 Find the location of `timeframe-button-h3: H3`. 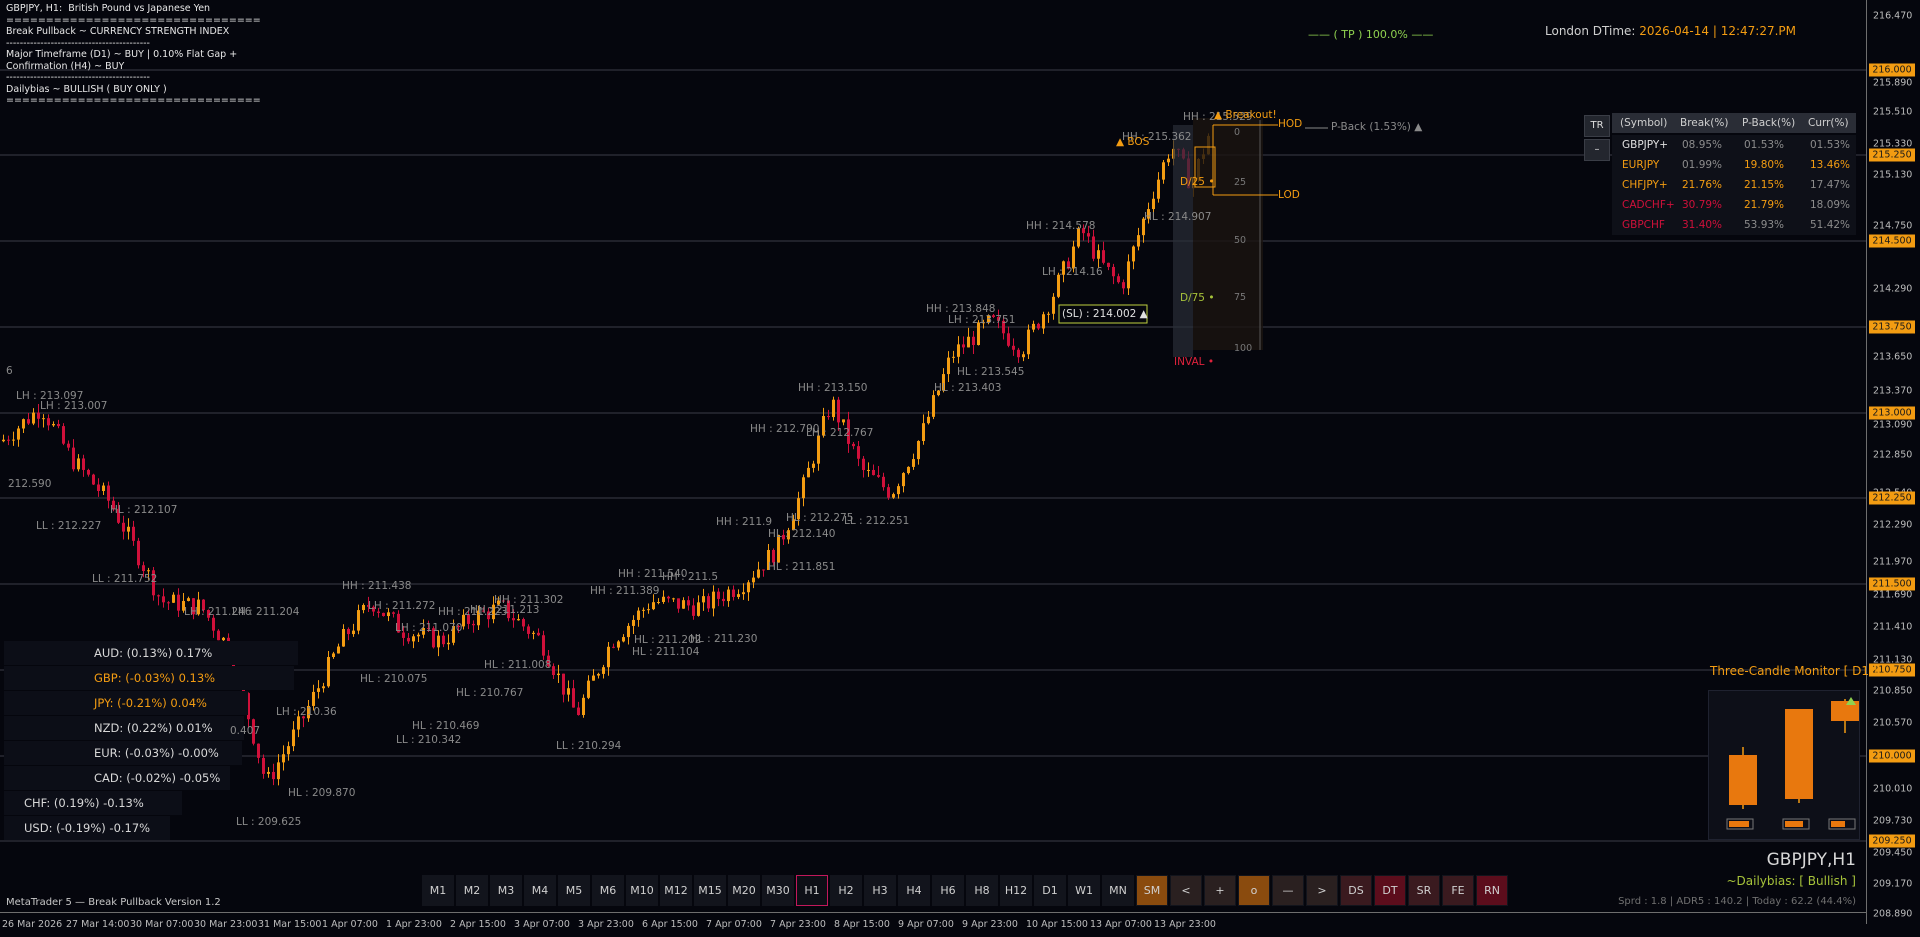

timeframe-button-h3: H3 is located at coordinates (880, 890).